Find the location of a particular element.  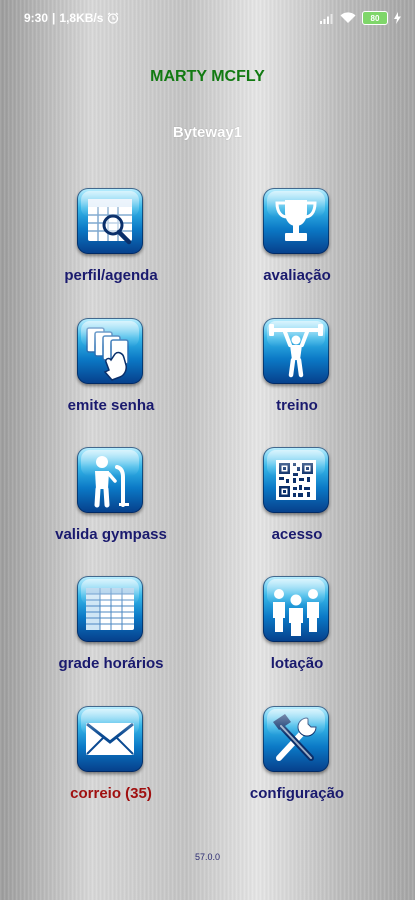

tools-icon is located at coordinates (296, 739).